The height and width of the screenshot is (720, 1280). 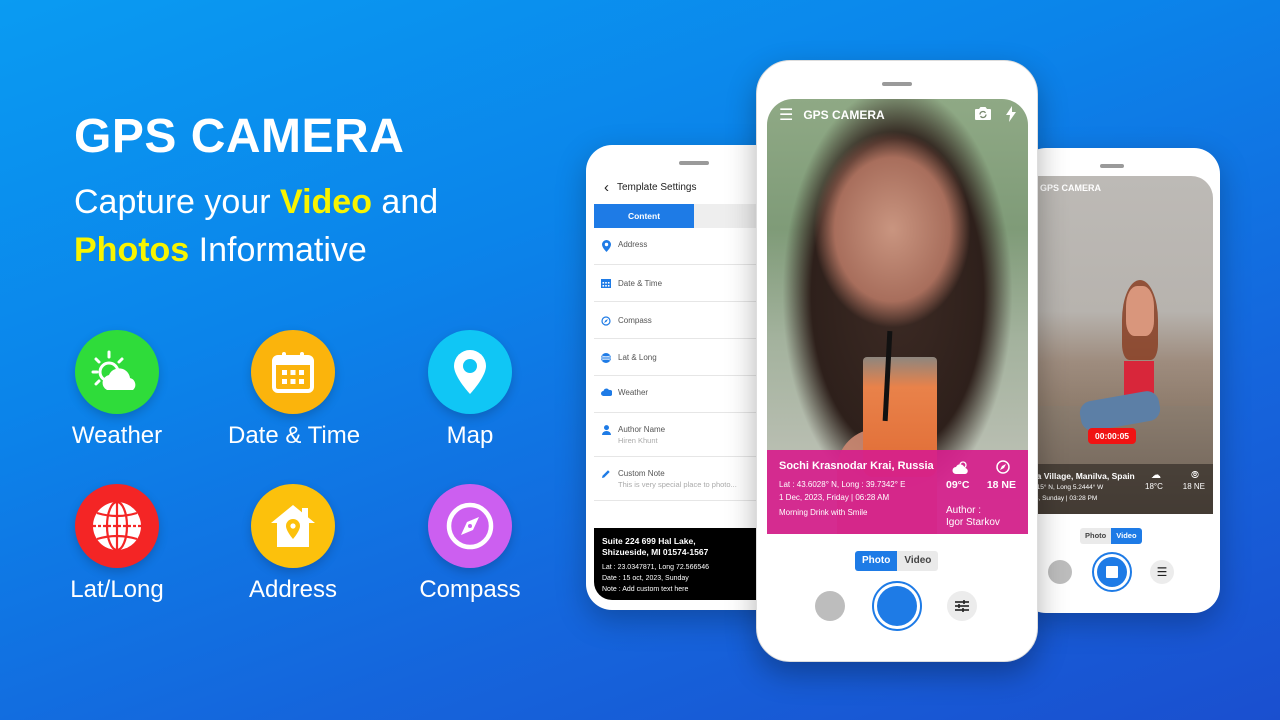 I want to click on sliders-icon: ☰, so click(x=1162, y=572).